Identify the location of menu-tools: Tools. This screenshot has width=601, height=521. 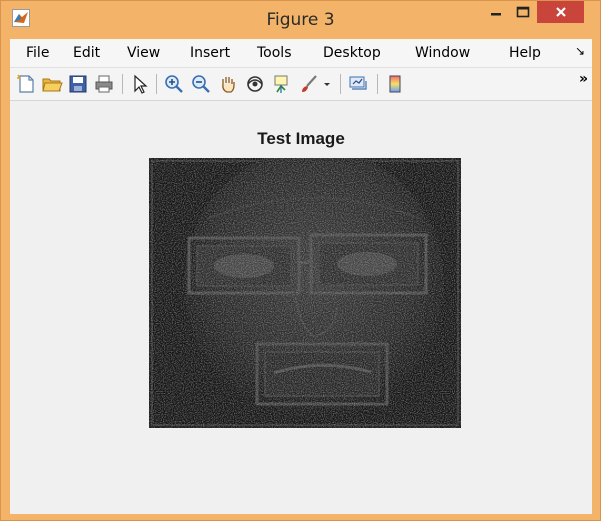
(274, 53).